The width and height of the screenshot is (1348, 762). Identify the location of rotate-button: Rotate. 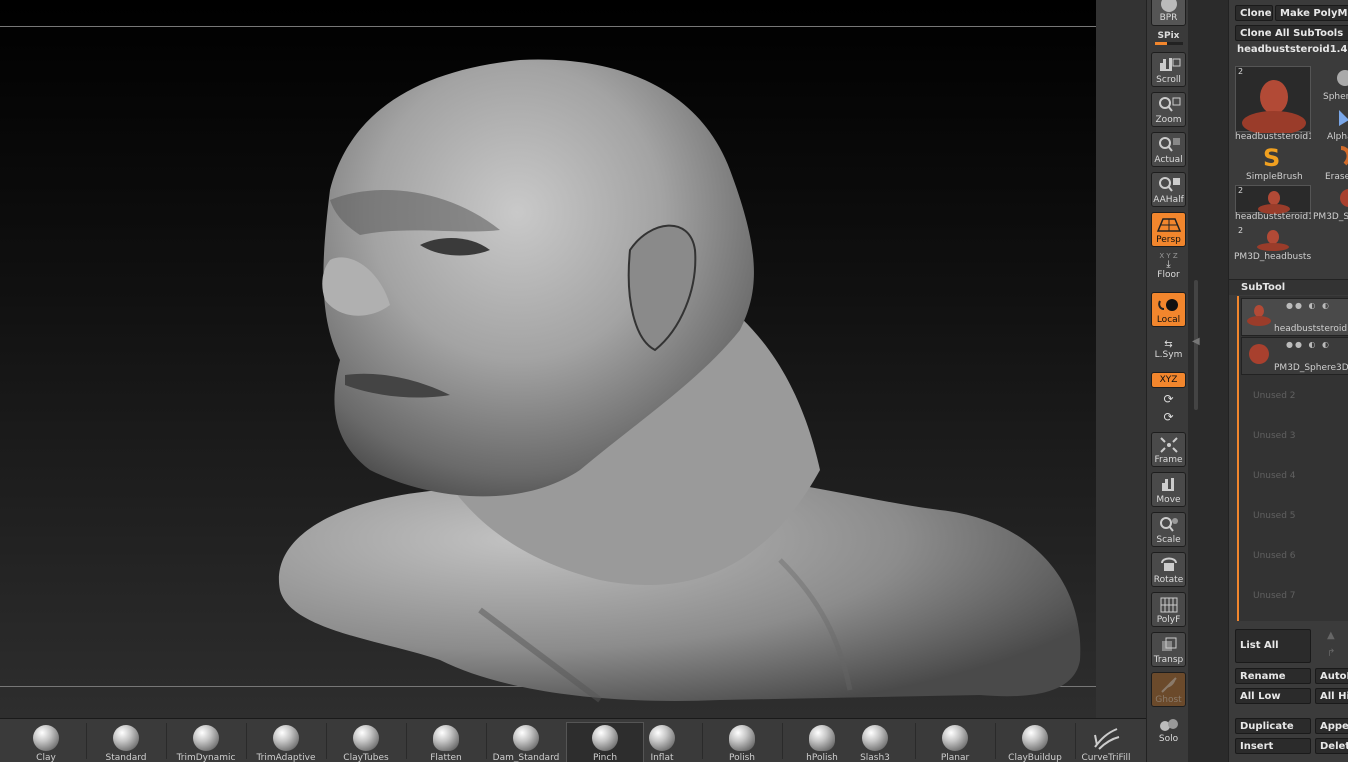
(1168, 569).